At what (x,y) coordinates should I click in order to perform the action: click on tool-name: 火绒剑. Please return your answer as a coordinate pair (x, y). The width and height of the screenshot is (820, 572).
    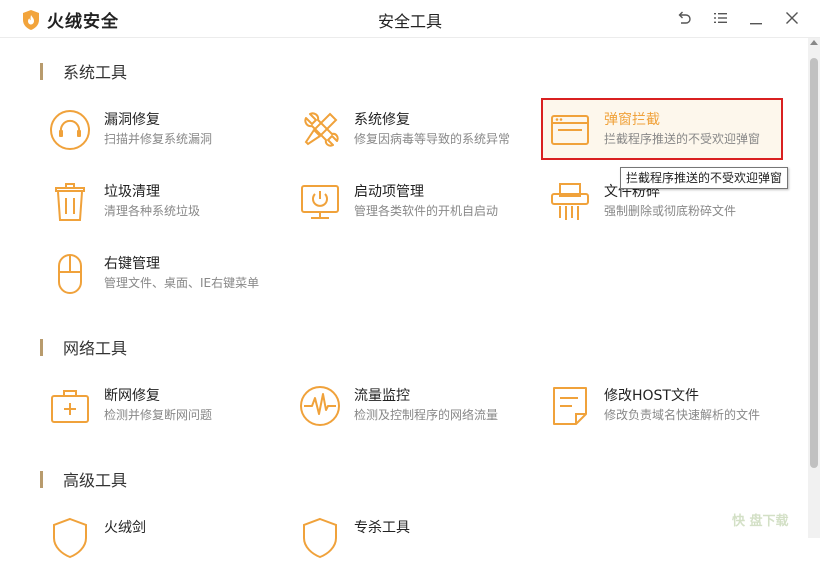
    Looking at the image, I should click on (125, 528).